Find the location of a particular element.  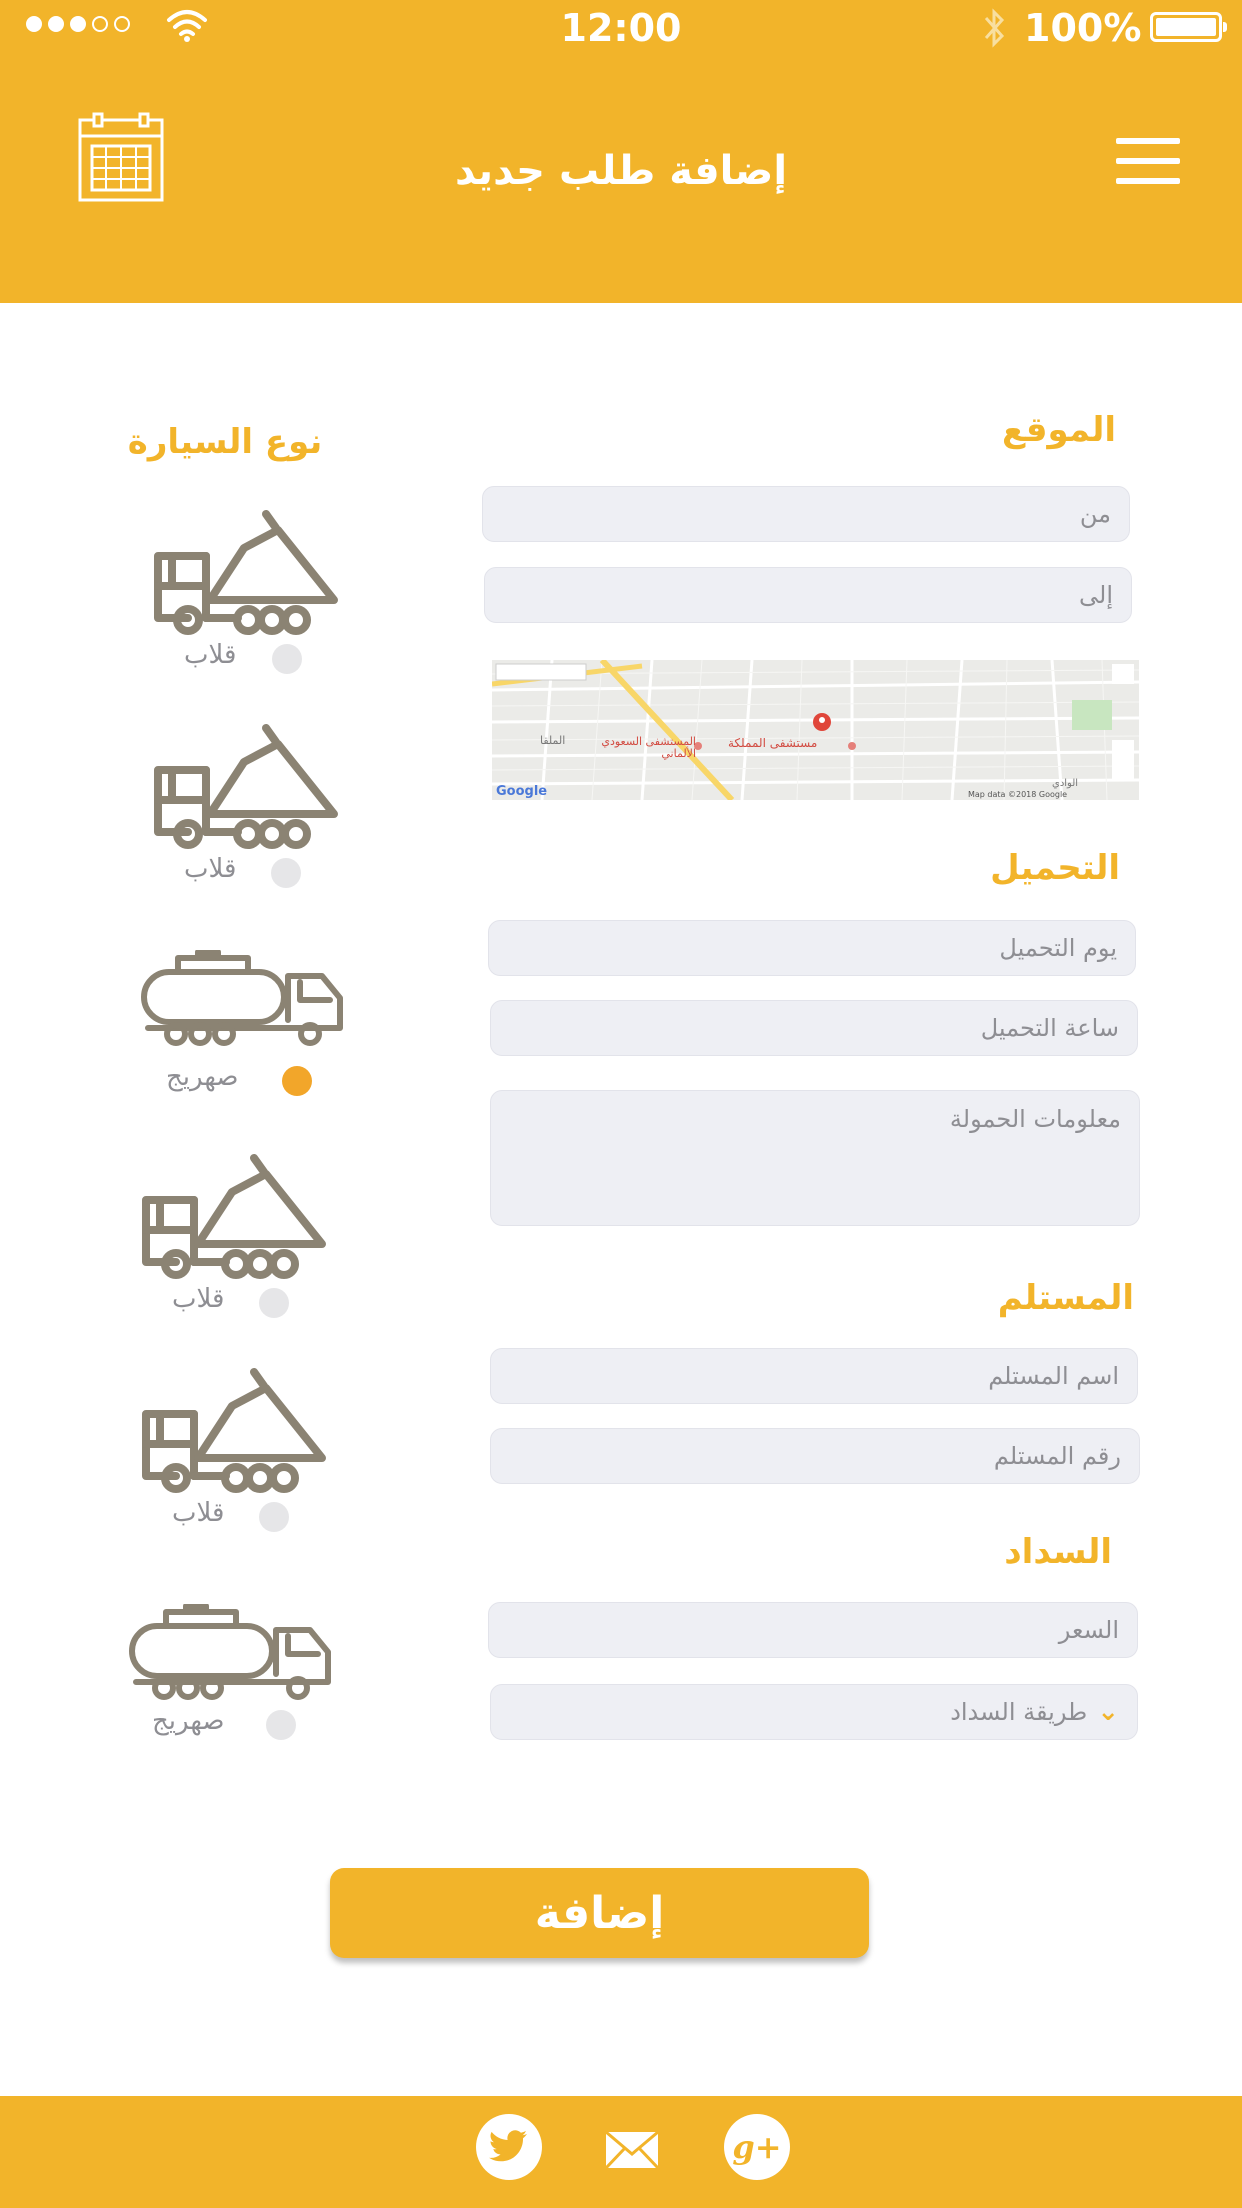

map-credit: Map data ©2018 Google is located at coordinates (1018, 794).